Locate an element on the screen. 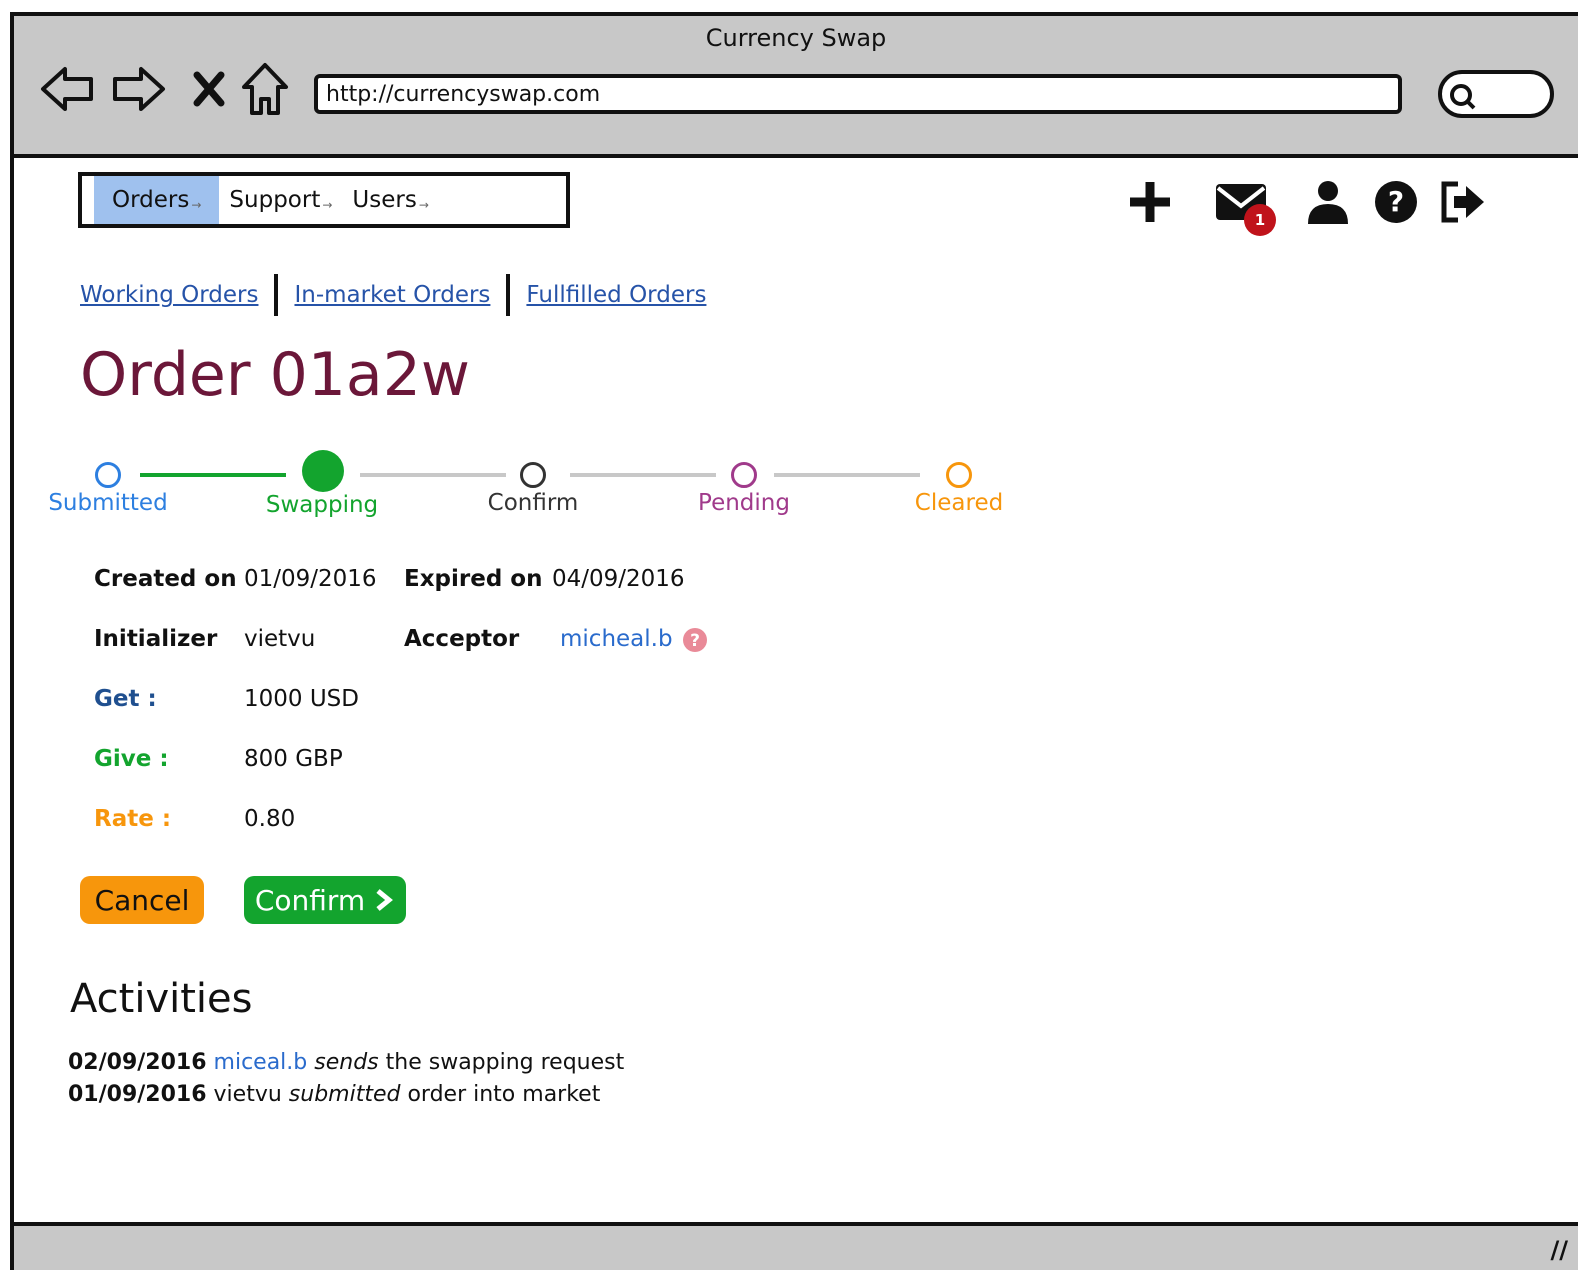 The width and height of the screenshot is (1578, 1270). forward-arrow-icon is located at coordinates (139, 89).